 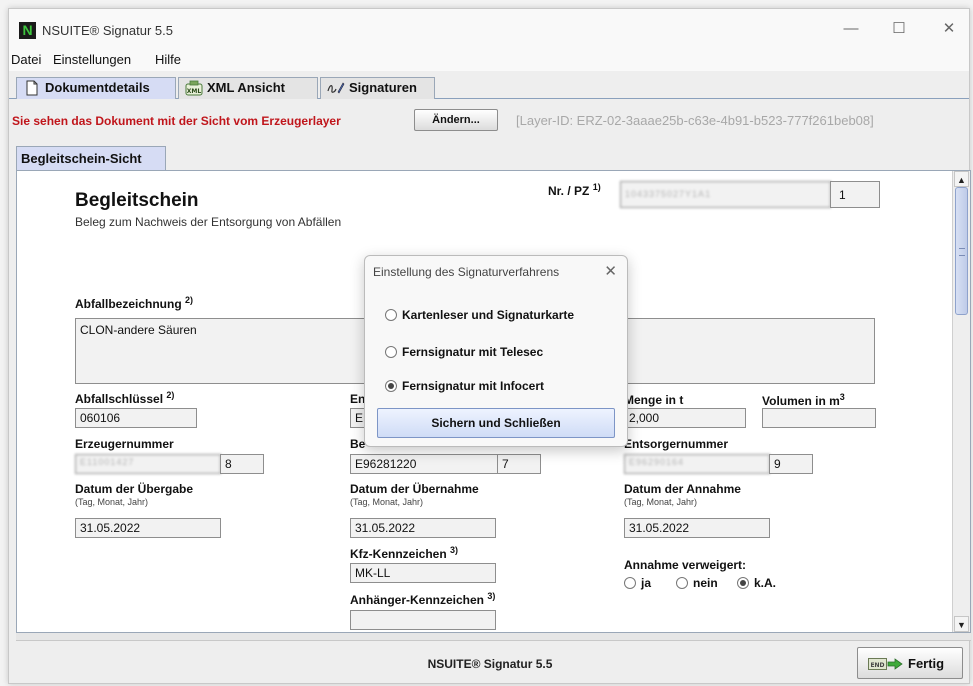 What do you see at coordinates (466, 272) in the screenshot?
I see `dialog-title: Einstellung des Signaturverfahrens` at bounding box center [466, 272].